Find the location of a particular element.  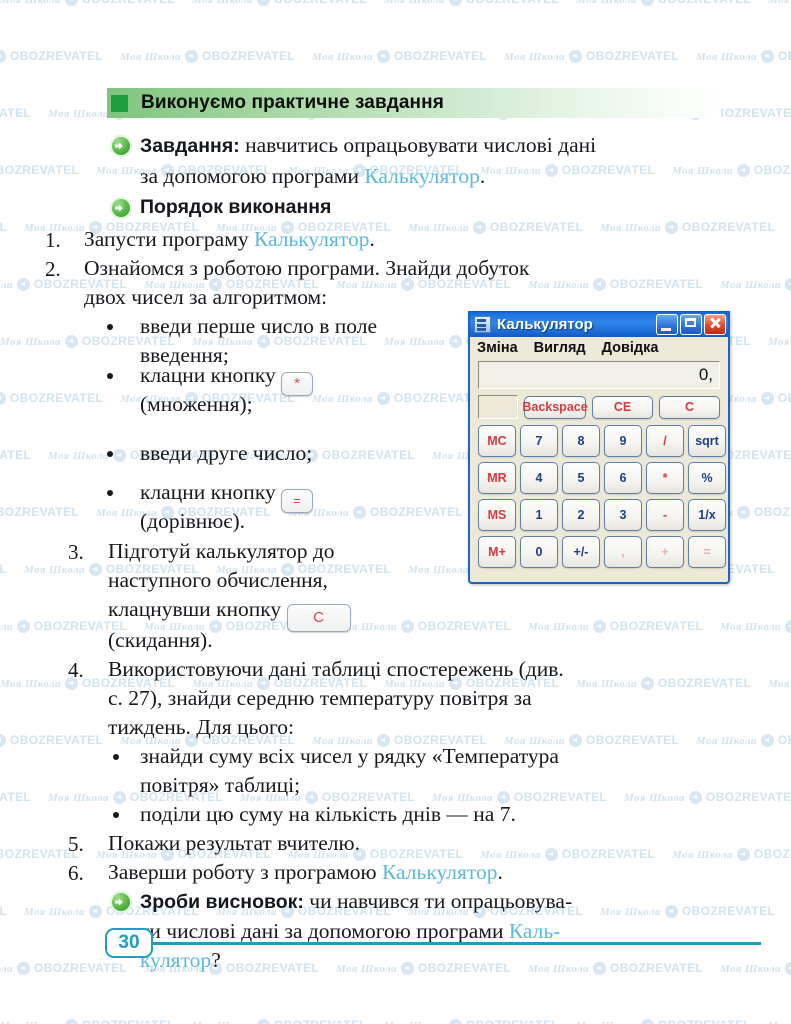

key-sqrt: sqrt is located at coordinates (707, 441).